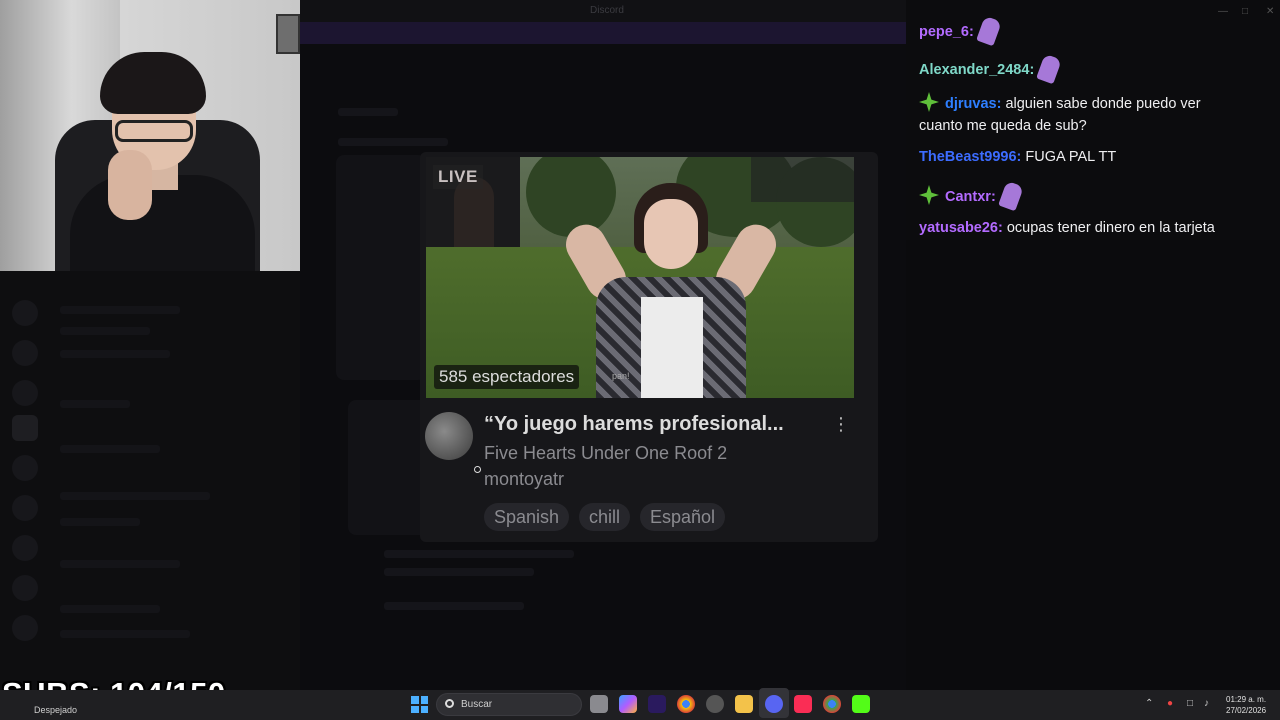  What do you see at coordinates (524, 479) in the screenshot?
I see `streamer-name: montoyatr` at bounding box center [524, 479].